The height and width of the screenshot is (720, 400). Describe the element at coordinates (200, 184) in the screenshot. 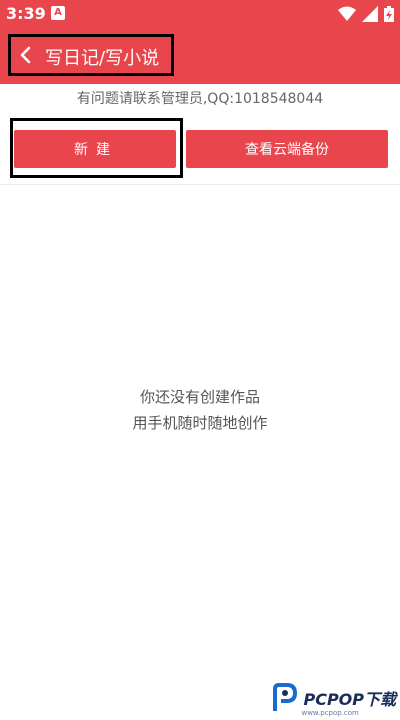

I see `divider` at that location.